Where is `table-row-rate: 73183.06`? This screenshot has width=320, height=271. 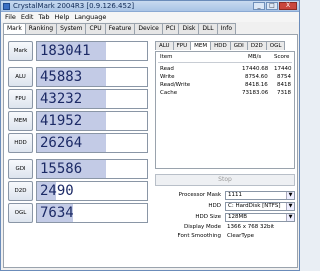
table-row-rate: 73183.06 is located at coordinates (255, 93).